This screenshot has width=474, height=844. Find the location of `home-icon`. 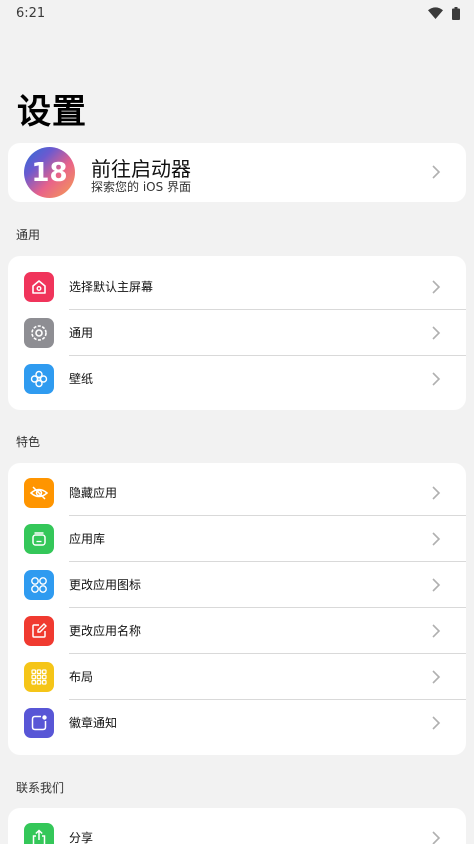

home-icon is located at coordinates (39, 287).